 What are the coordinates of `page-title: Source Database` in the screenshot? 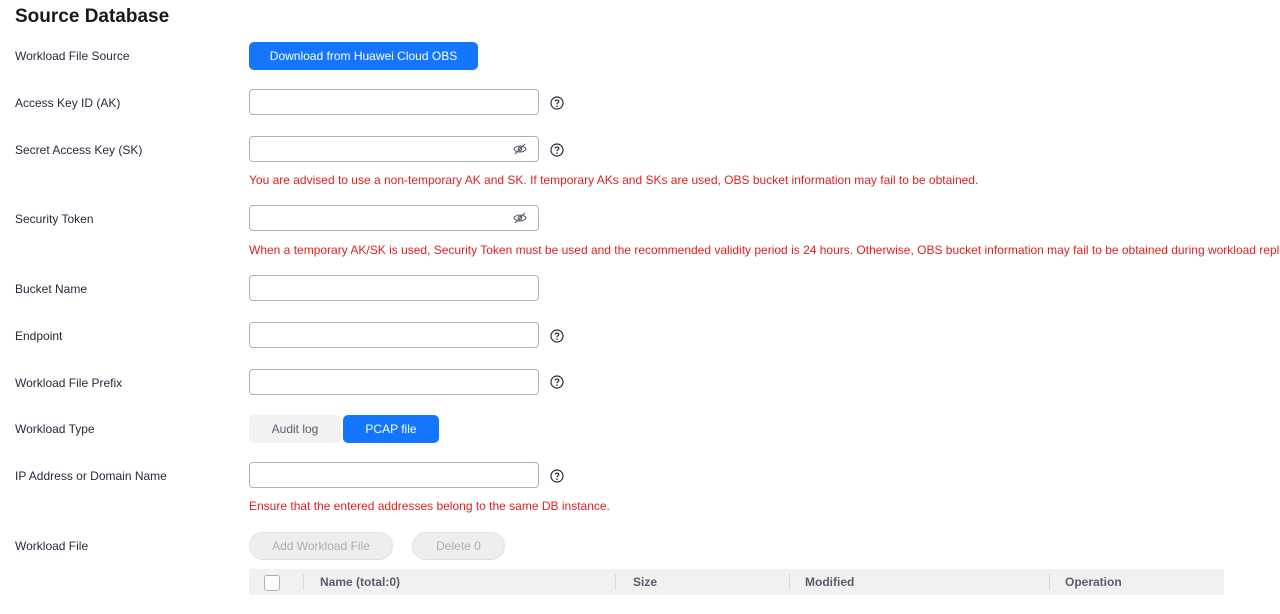 It's located at (92, 16).